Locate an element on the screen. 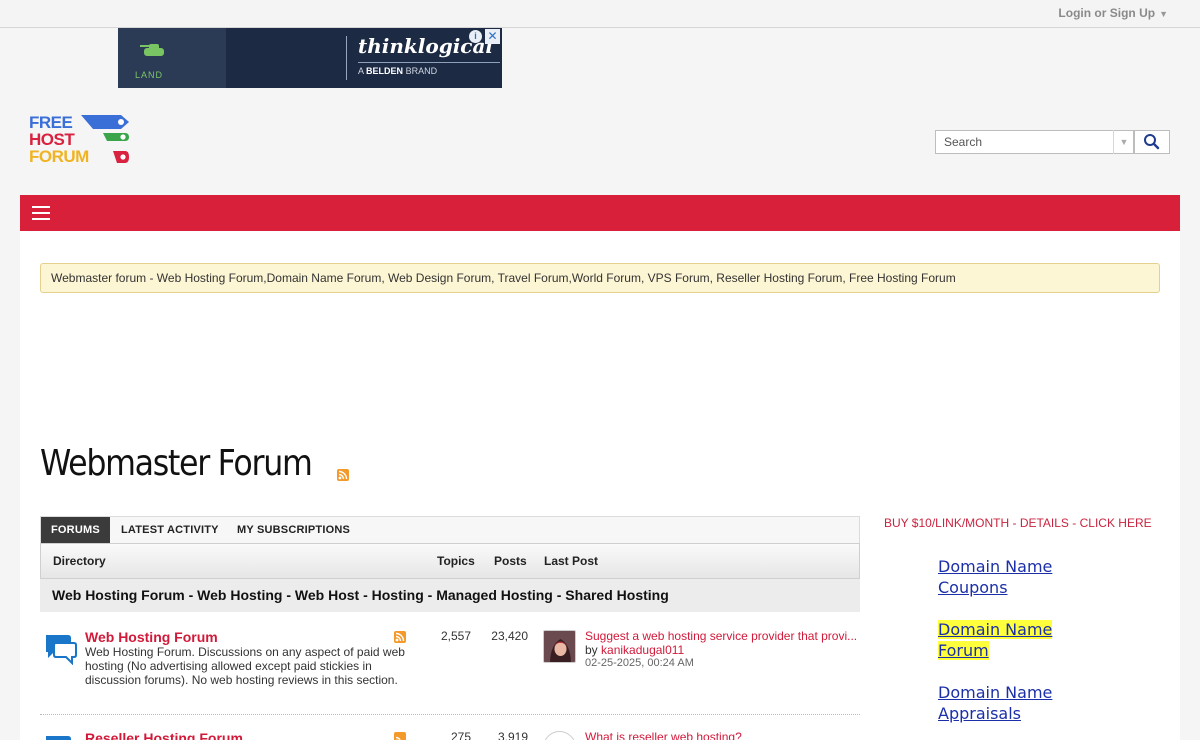  tab-forums: FORUMS is located at coordinates (75, 530).